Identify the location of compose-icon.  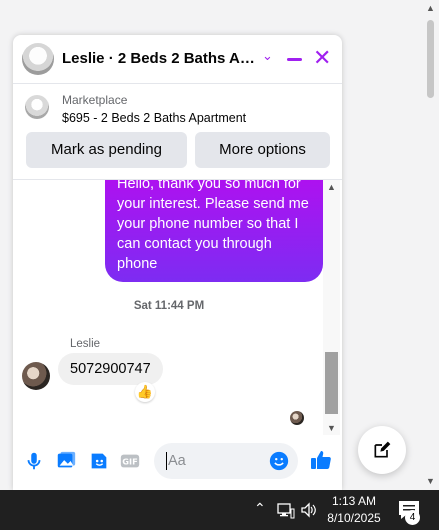
(382, 449).